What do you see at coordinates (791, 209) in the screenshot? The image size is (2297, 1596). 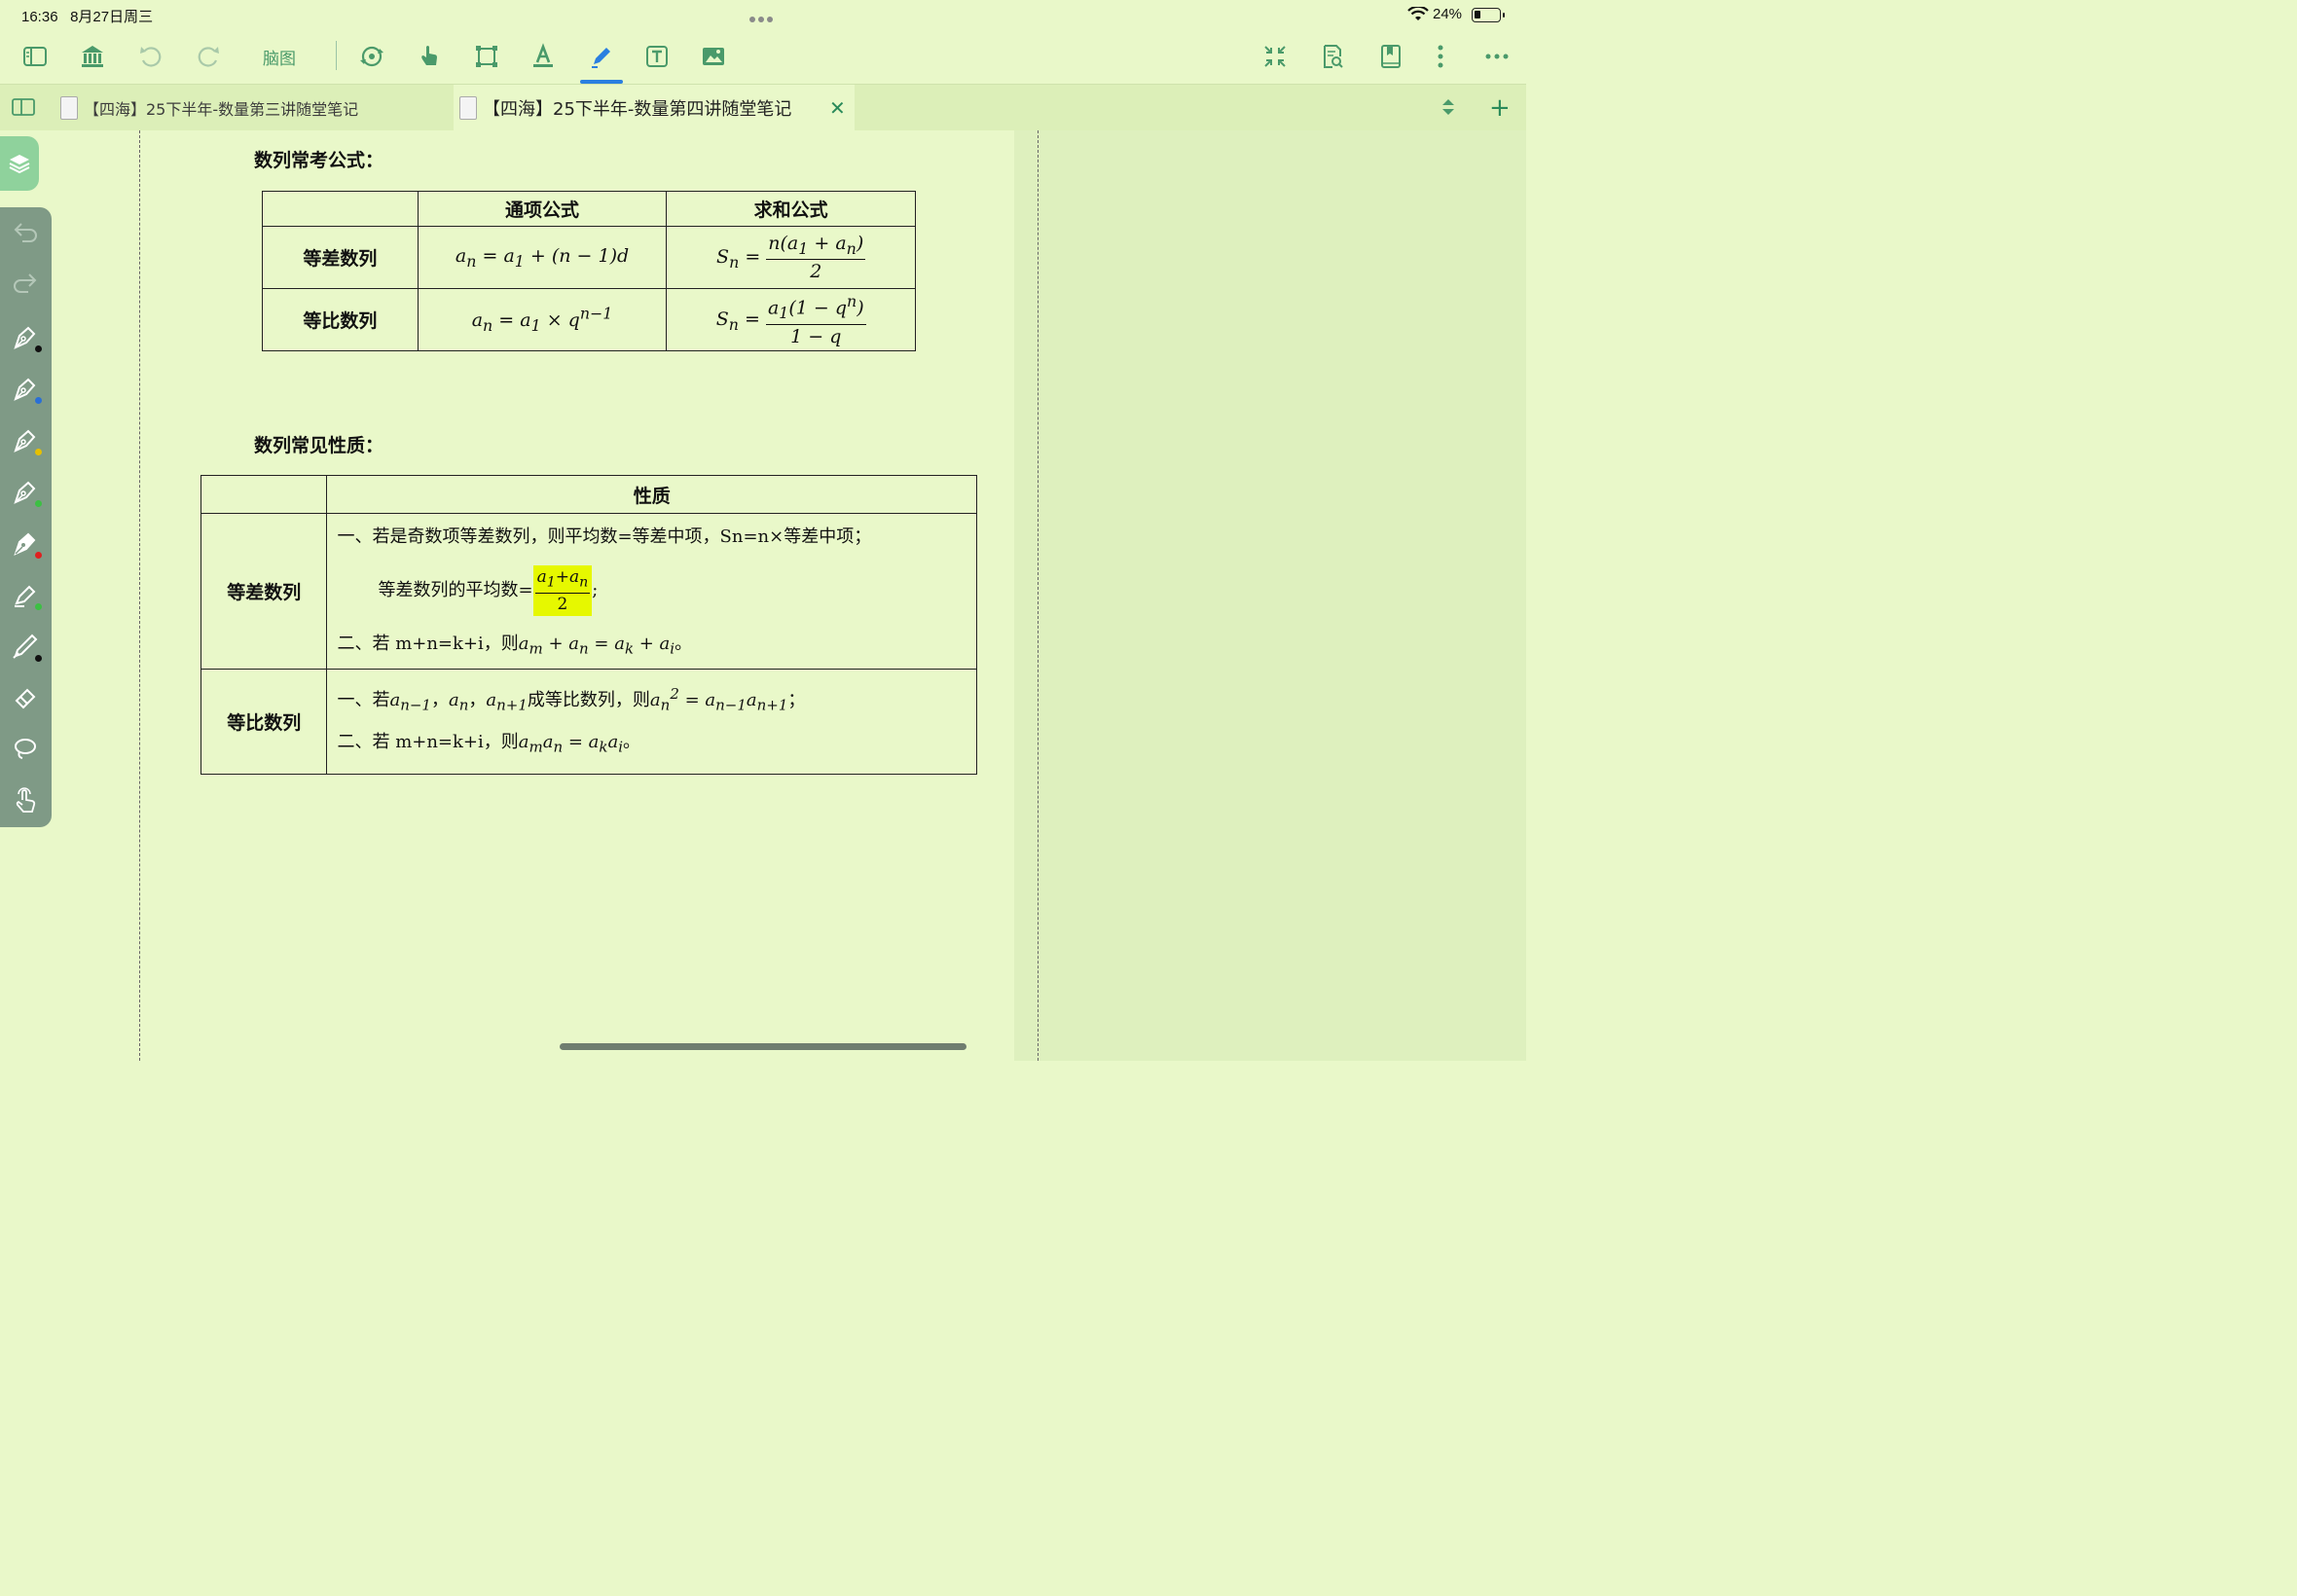 I see `table-header-cell: 求和公式` at bounding box center [791, 209].